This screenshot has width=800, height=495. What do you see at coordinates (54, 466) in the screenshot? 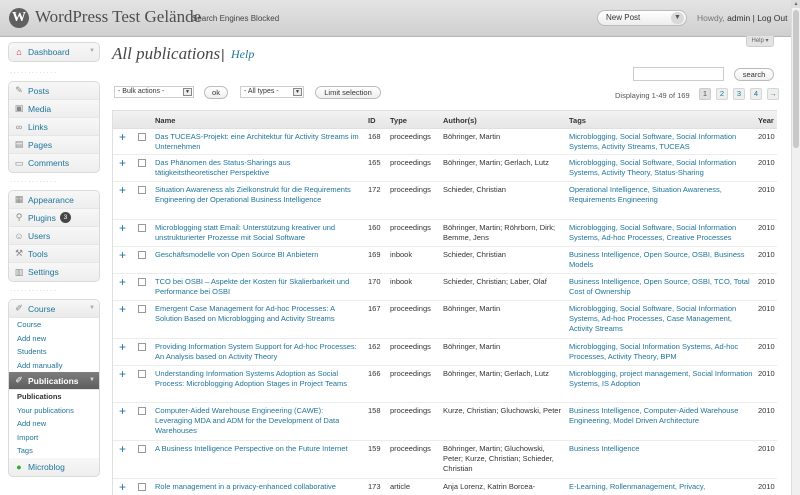
I see `sidebar-item-microblog: ● Microblog` at bounding box center [54, 466].